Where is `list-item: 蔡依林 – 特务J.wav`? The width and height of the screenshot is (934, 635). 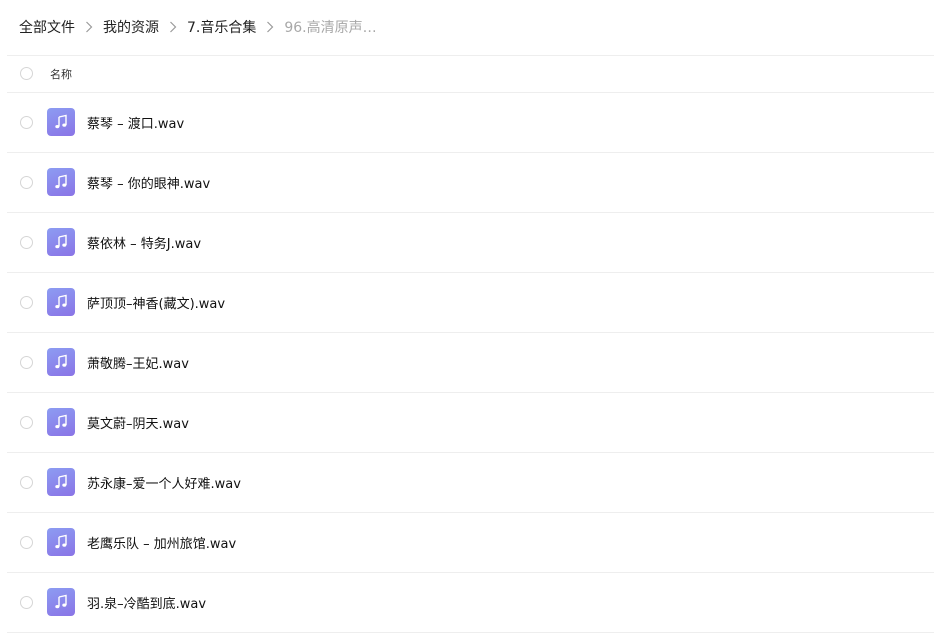
list-item: 蔡依林 – 特务J.wav is located at coordinates (470, 243).